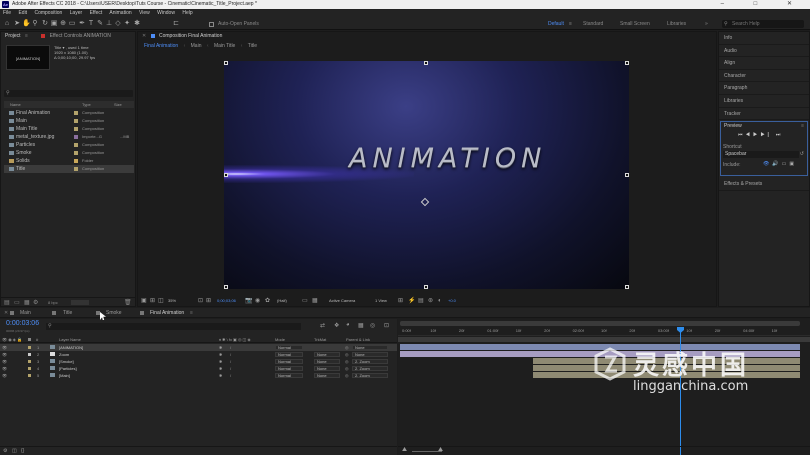 The width and height of the screenshot is (810, 455). What do you see at coordinates (69, 137) in the screenshot?
I see `project-item: metal_texture.jpg Importe...G ...MB` at bounding box center [69, 137].